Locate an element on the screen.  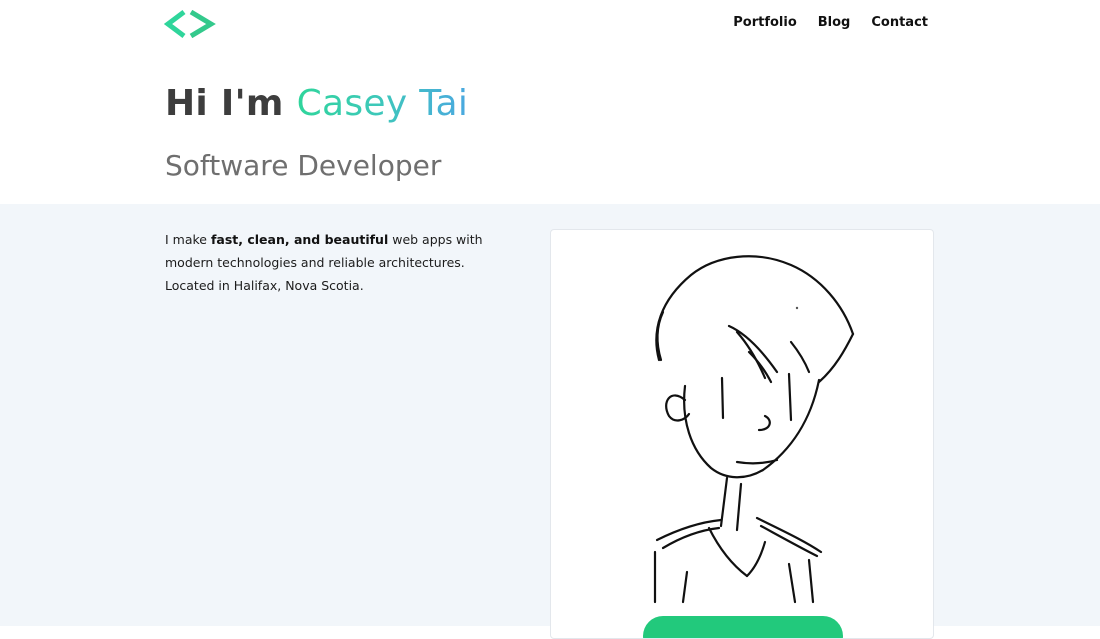
hero-subtitle: Software Developer is located at coordinates (303, 165).